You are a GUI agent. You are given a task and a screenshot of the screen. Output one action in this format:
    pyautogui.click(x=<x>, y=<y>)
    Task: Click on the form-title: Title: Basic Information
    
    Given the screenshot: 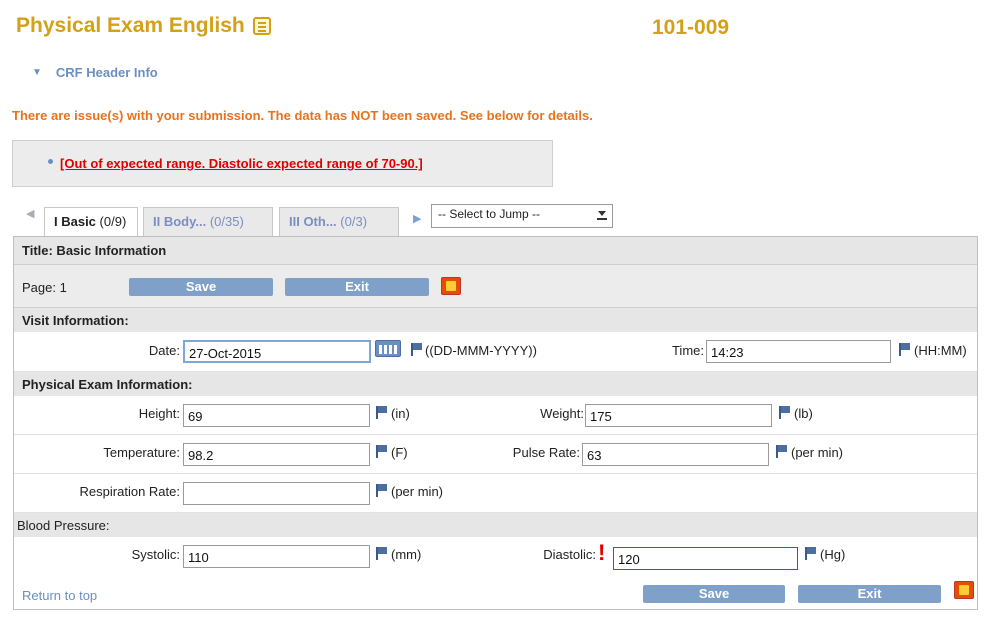 What is the action you would take?
    pyautogui.click(x=495, y=251)
    